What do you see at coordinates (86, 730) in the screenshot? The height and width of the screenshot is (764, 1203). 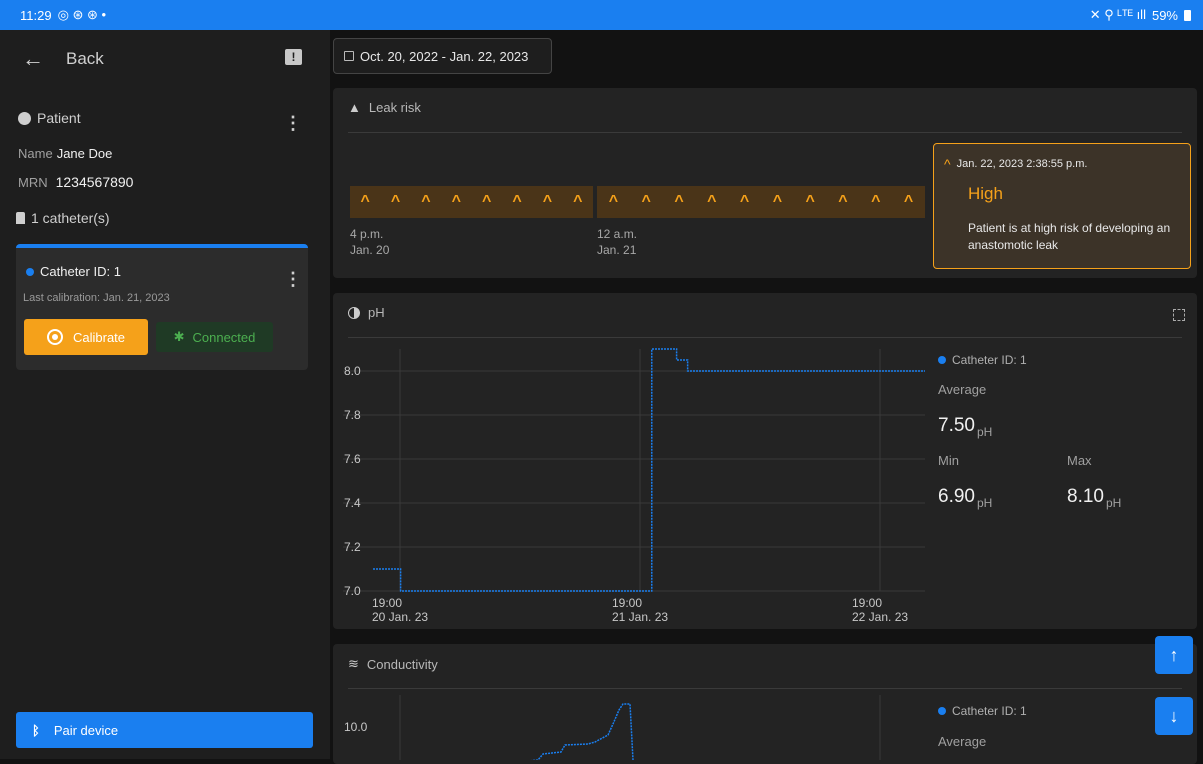 I see `pair-device-label: Pair device` at bounding box center [86, 730].